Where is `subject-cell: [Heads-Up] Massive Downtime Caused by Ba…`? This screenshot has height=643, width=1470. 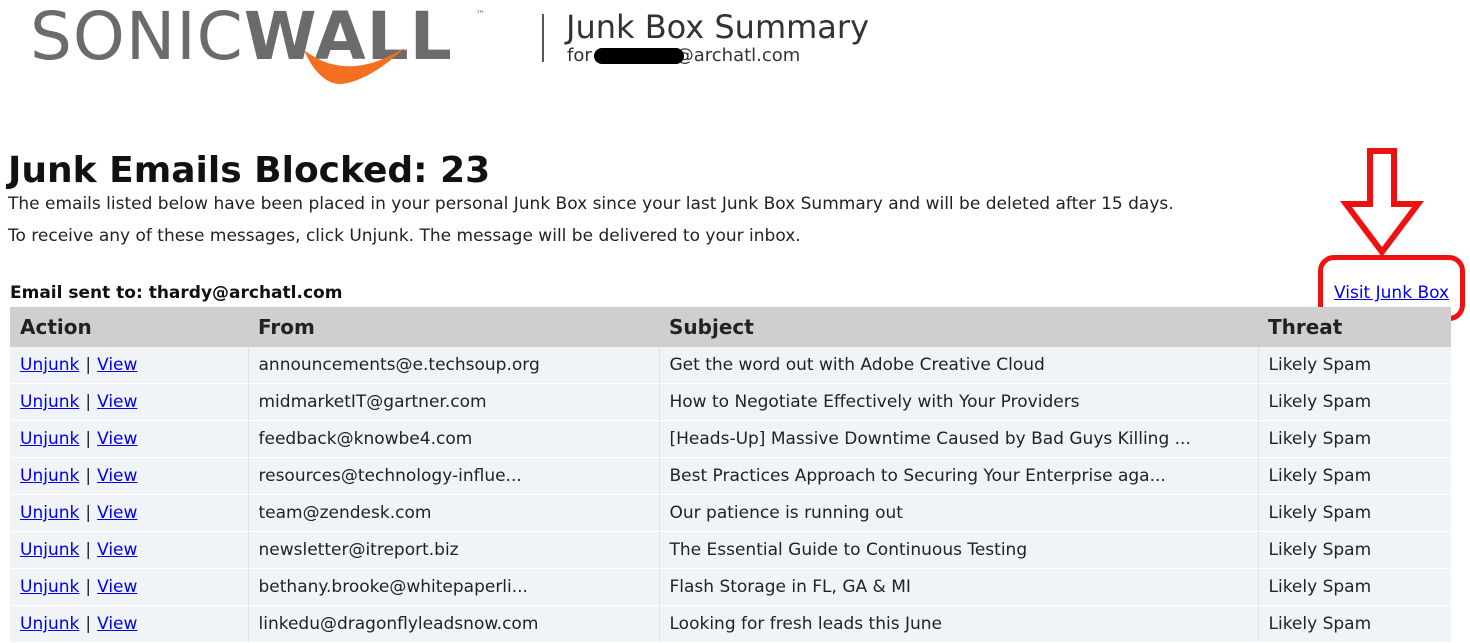
subject-cell: [Heads-Up] Massive Downtime Caused by Ba… is located at coordinates (958, 439).